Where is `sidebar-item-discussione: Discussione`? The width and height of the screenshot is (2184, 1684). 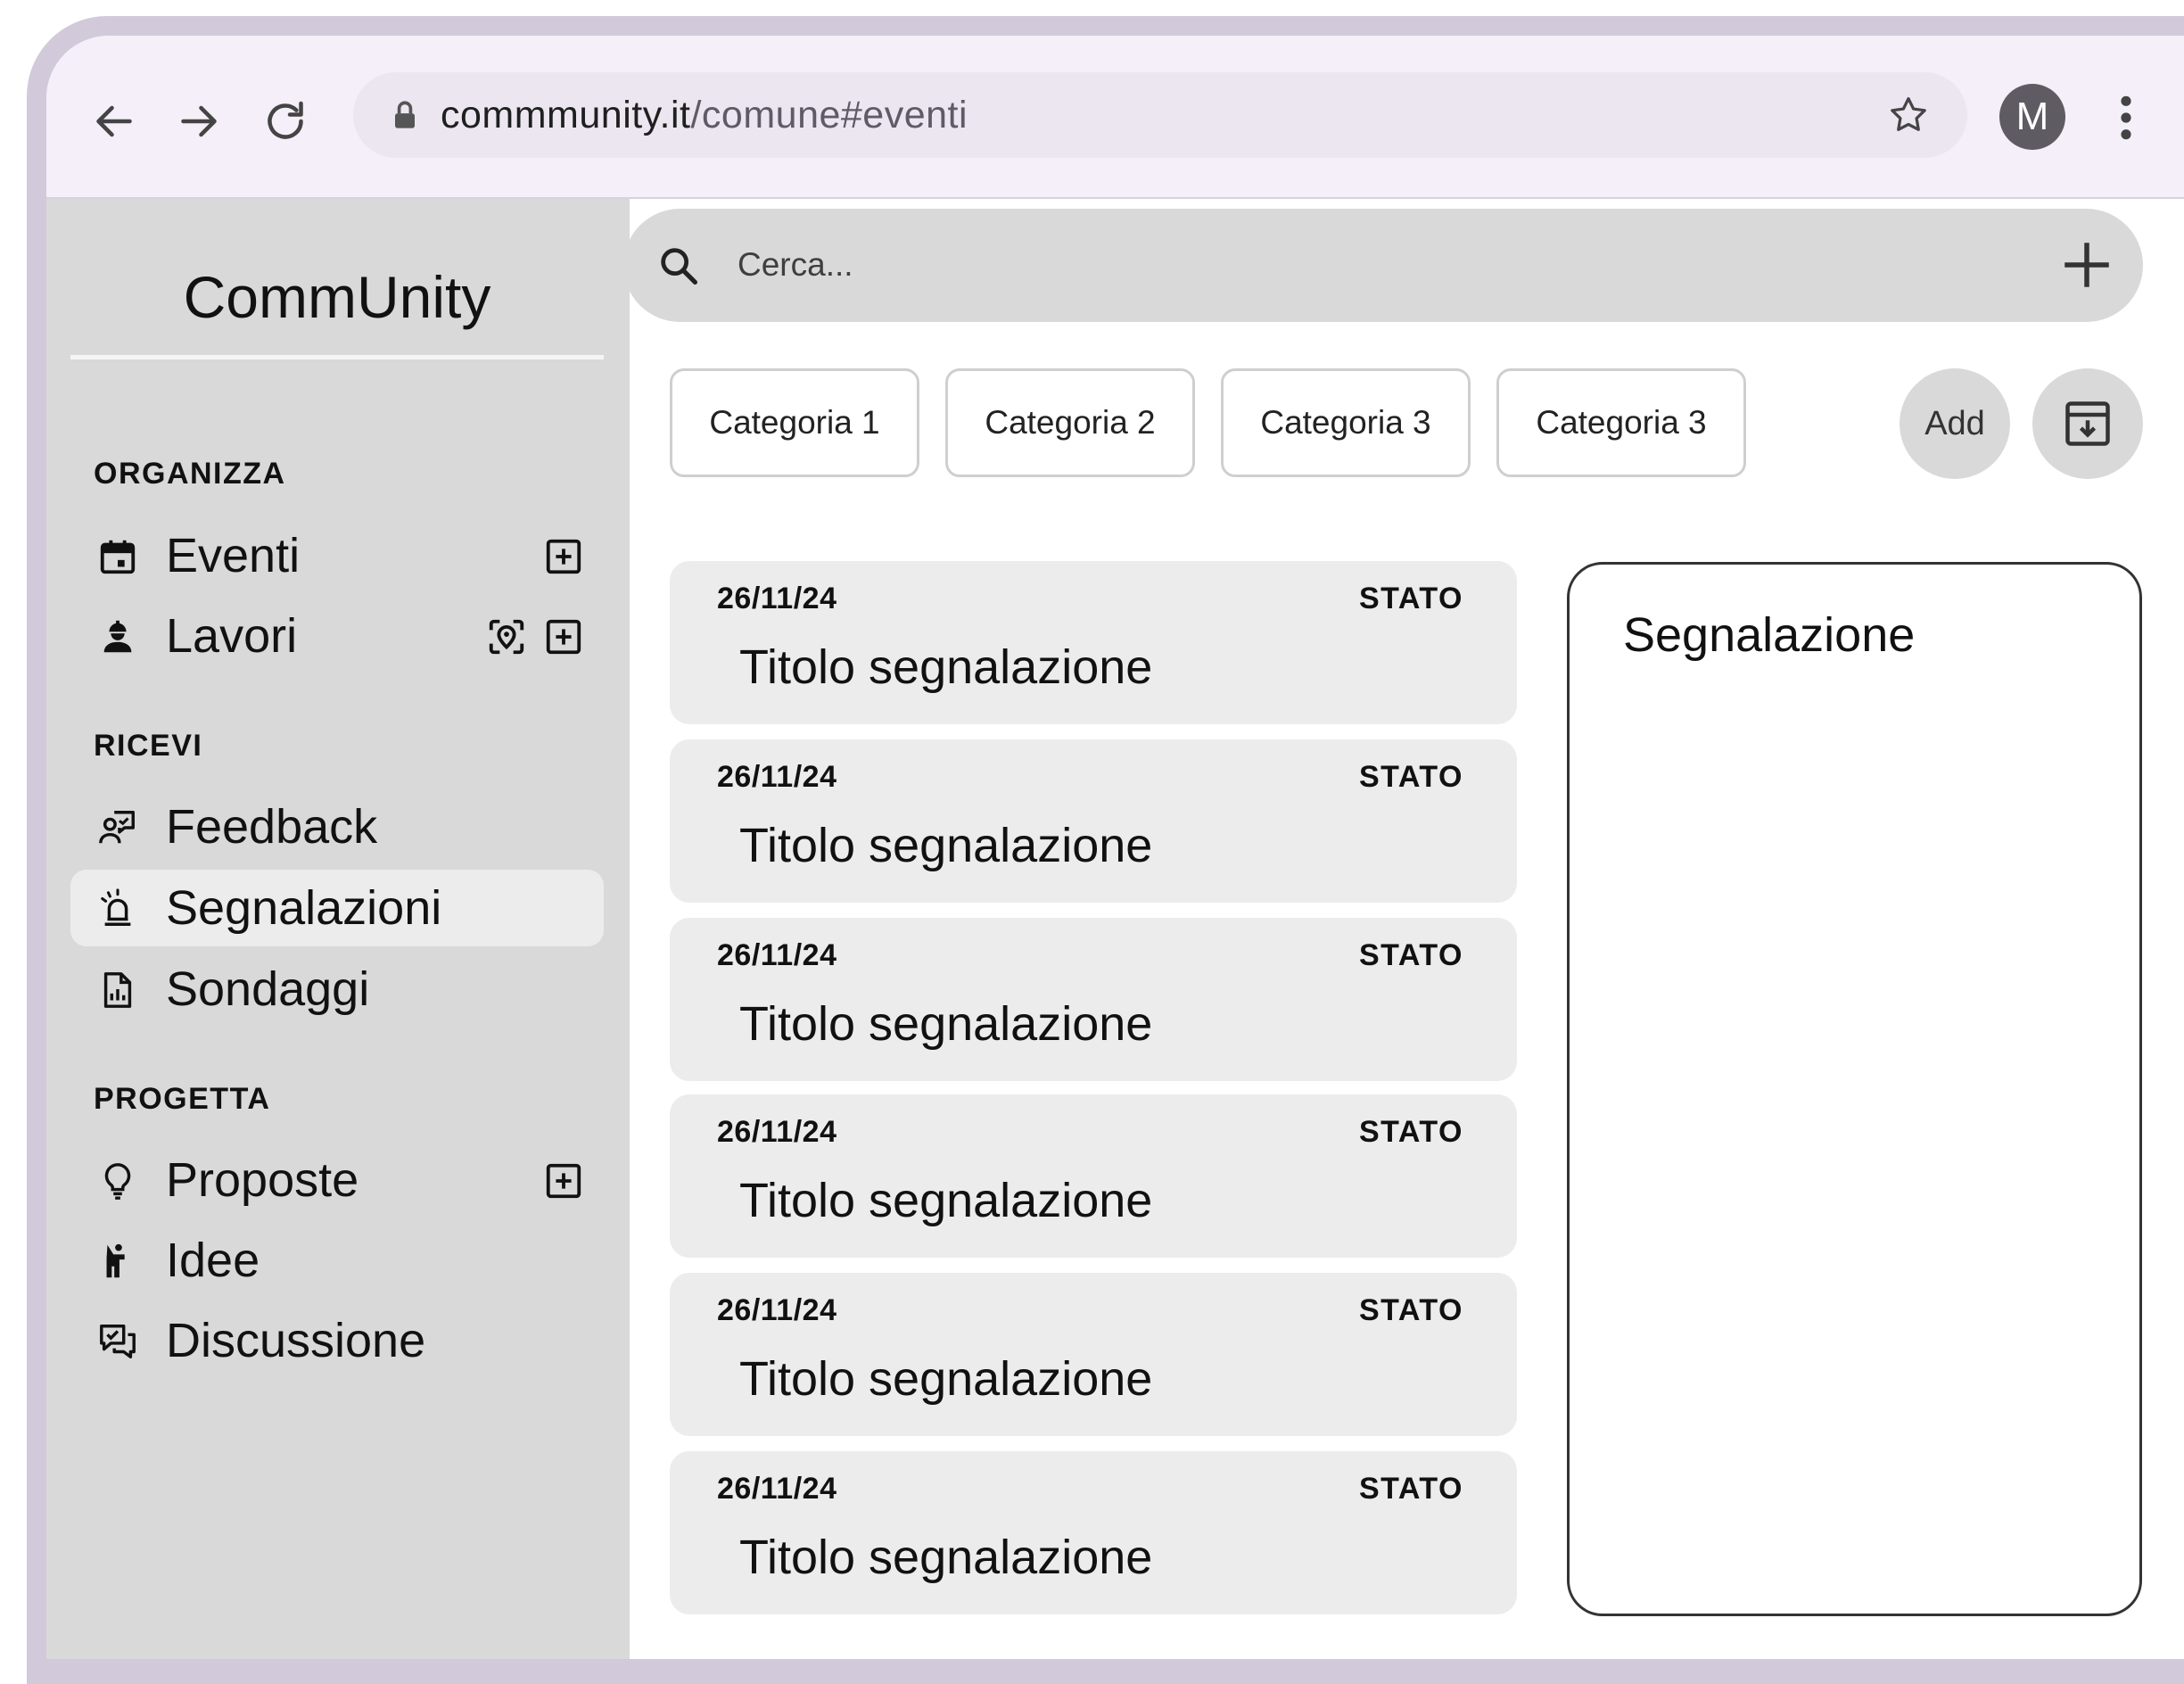
sidebar-item-discussione: Discussione is located at coordinates (337, 1340).